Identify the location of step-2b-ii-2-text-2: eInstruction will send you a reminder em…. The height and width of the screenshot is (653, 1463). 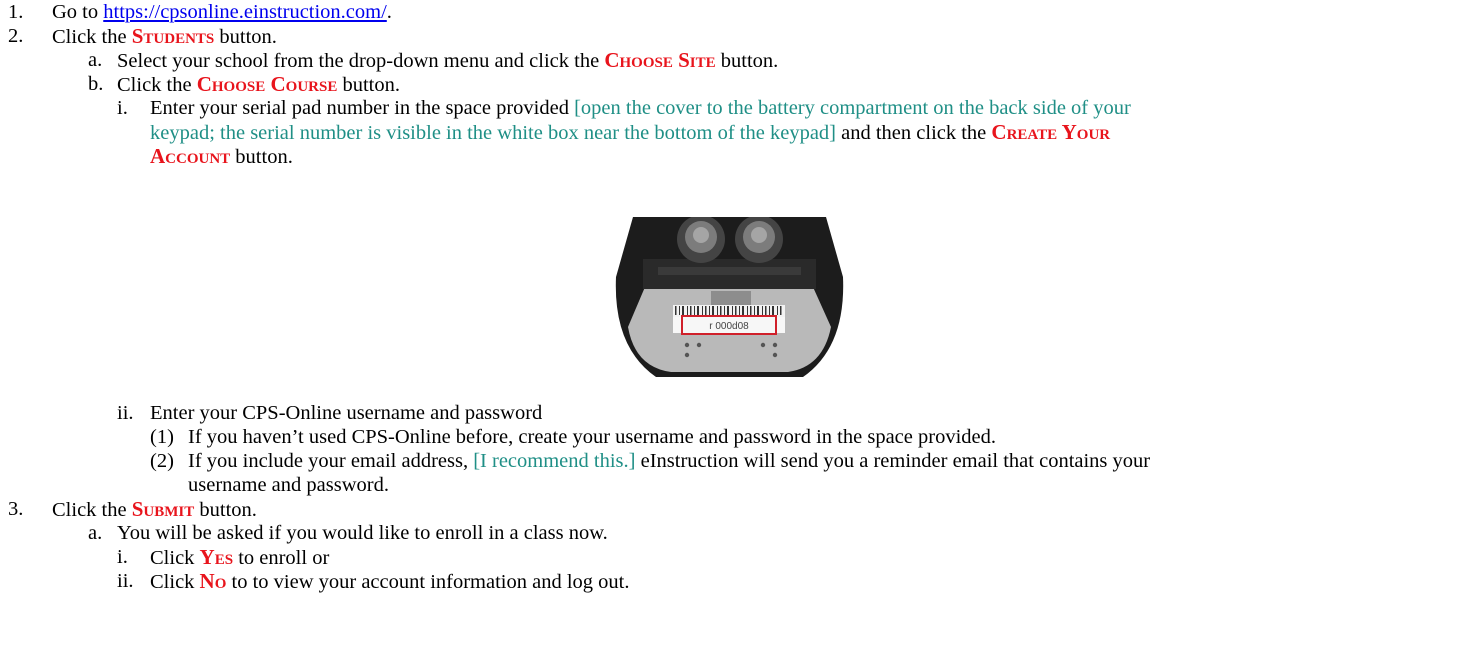
(893, 461).